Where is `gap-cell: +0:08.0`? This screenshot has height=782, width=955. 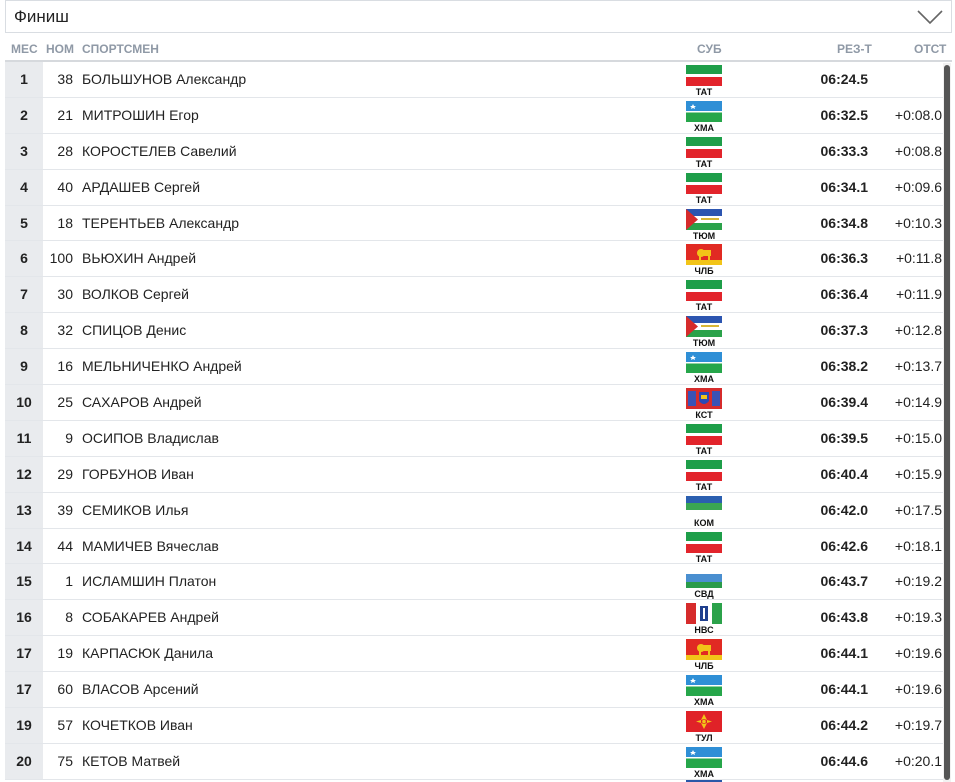
gap-cell: +0:08.0 is located at coordinates (918, 114).